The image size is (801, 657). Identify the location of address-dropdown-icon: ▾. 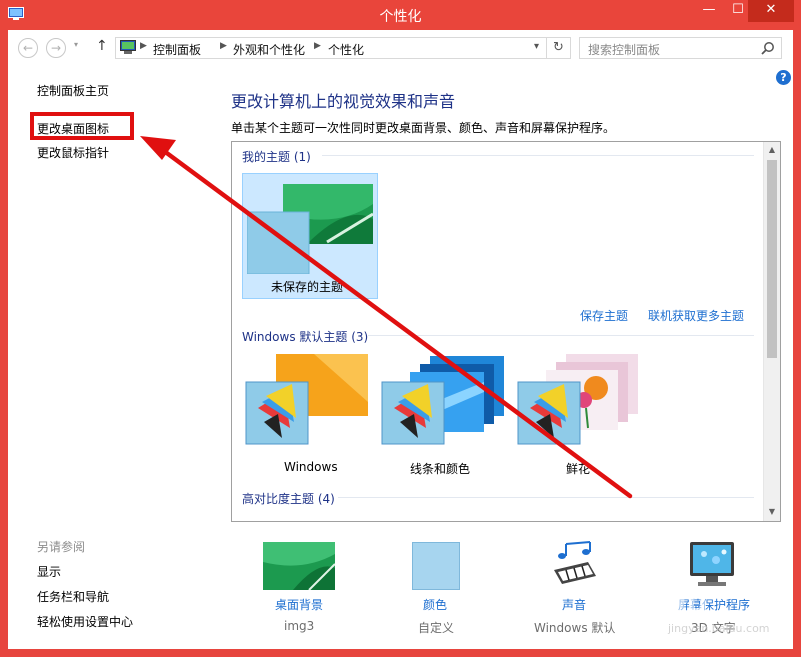
(536, 46).